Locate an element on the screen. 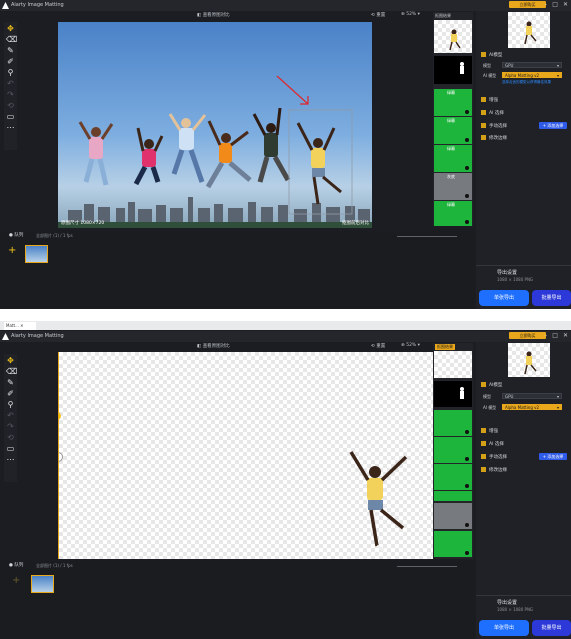  ai-model-label: AI 模型 is located at coordinates (490, 407).